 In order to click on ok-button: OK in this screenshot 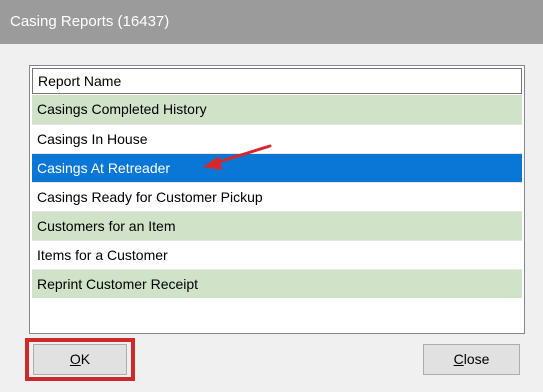, I will do `click(80, 359)`.